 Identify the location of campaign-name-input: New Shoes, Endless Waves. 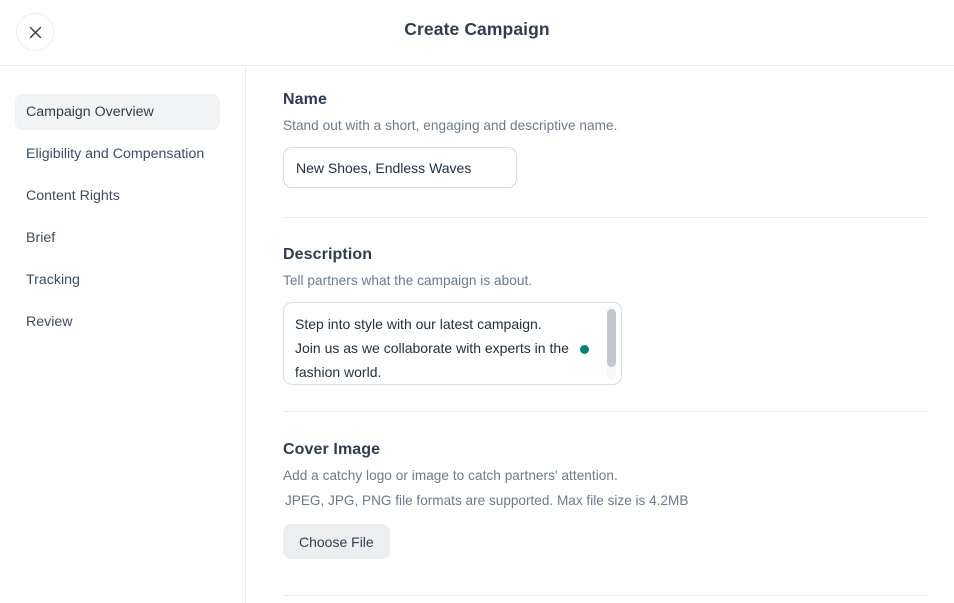
(400, 167).